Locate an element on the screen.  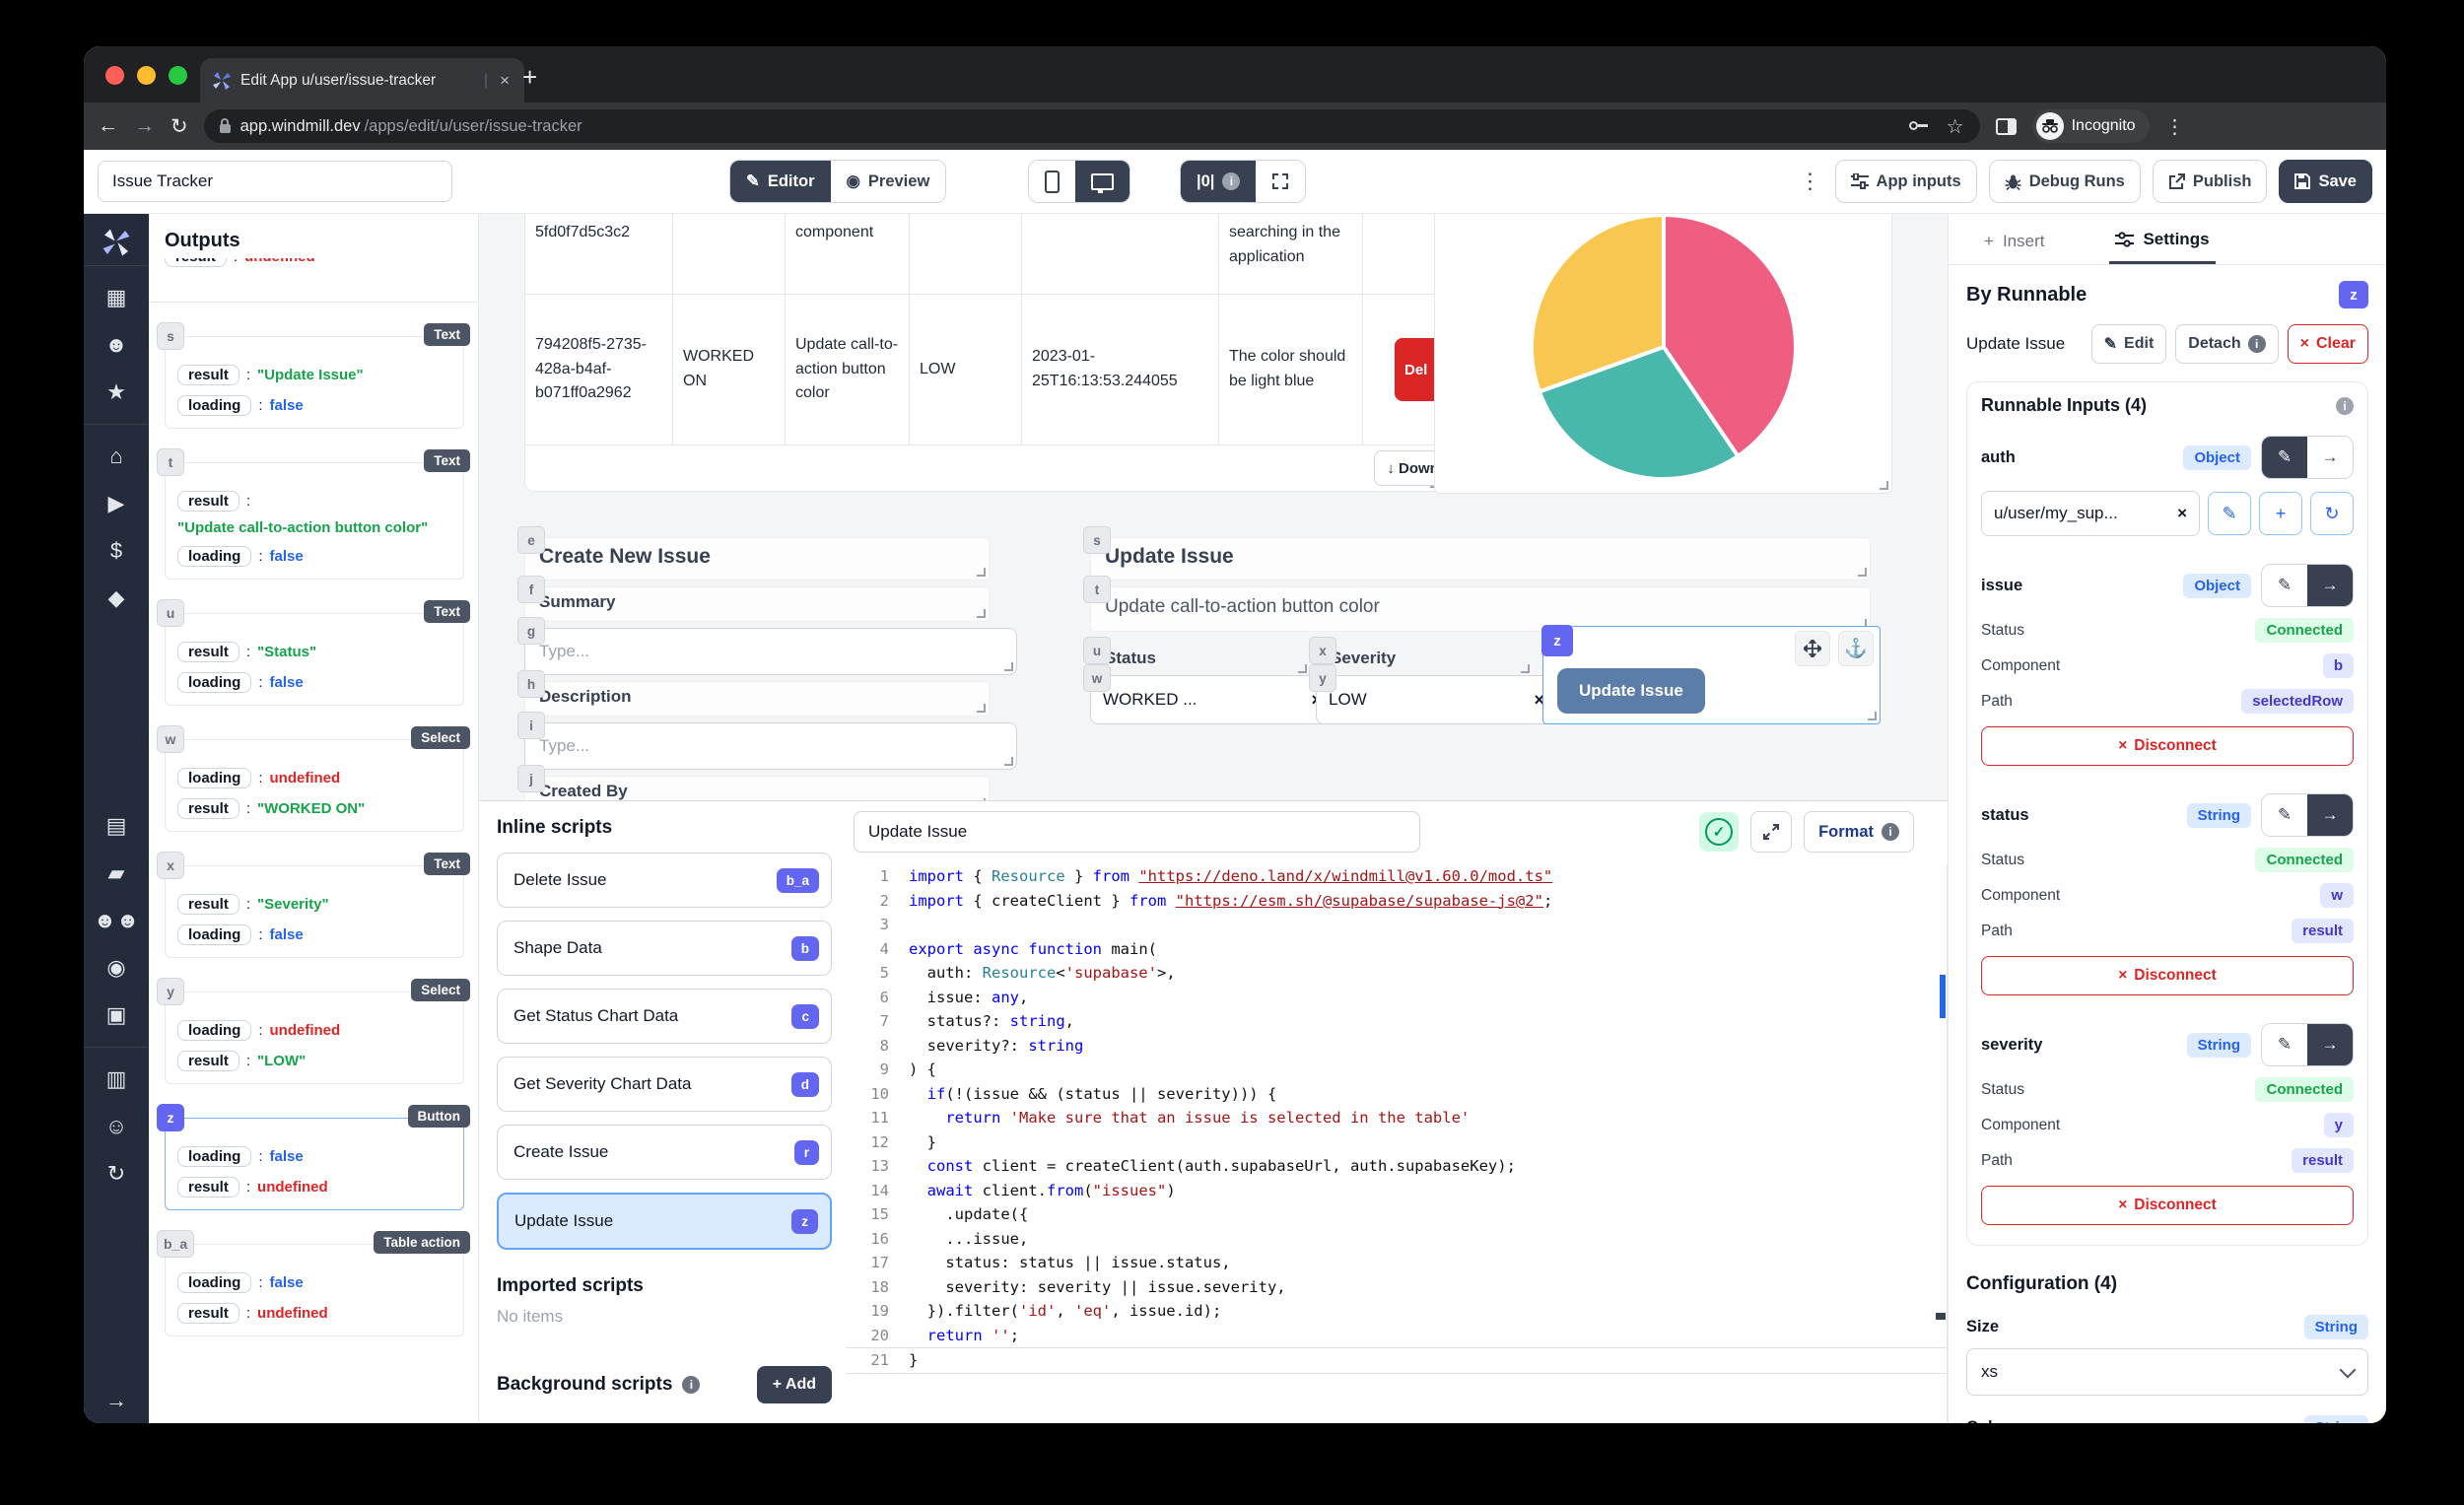
variables-dollar-icon: $ is located at coordinates (116, 551).